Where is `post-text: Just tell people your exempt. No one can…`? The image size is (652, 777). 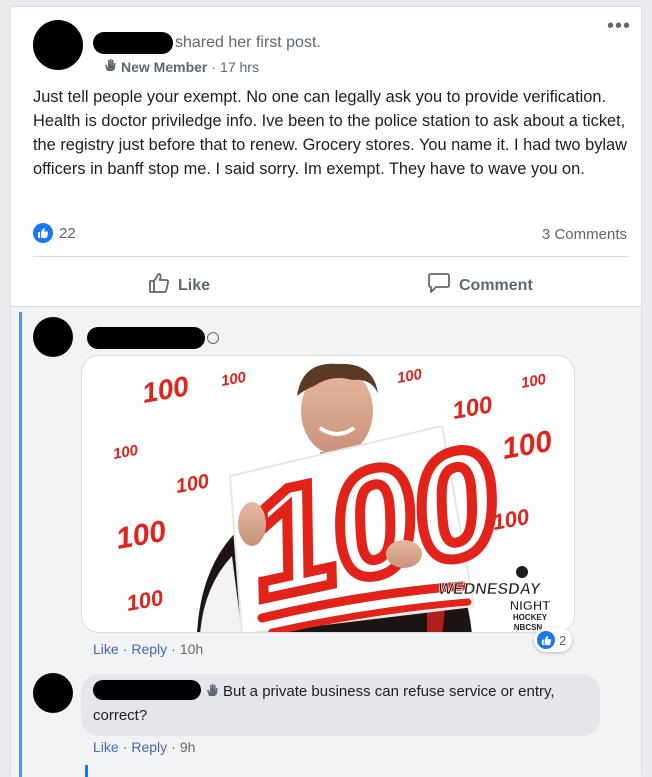
post-text: Just tell people your exempt. No one can… is located at coordinates (330, 133).